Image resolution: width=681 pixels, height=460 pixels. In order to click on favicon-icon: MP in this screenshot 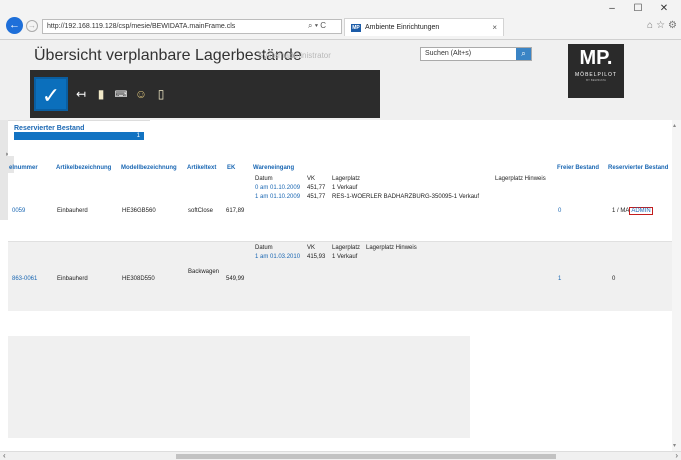, I will do `click(356, 27)`.